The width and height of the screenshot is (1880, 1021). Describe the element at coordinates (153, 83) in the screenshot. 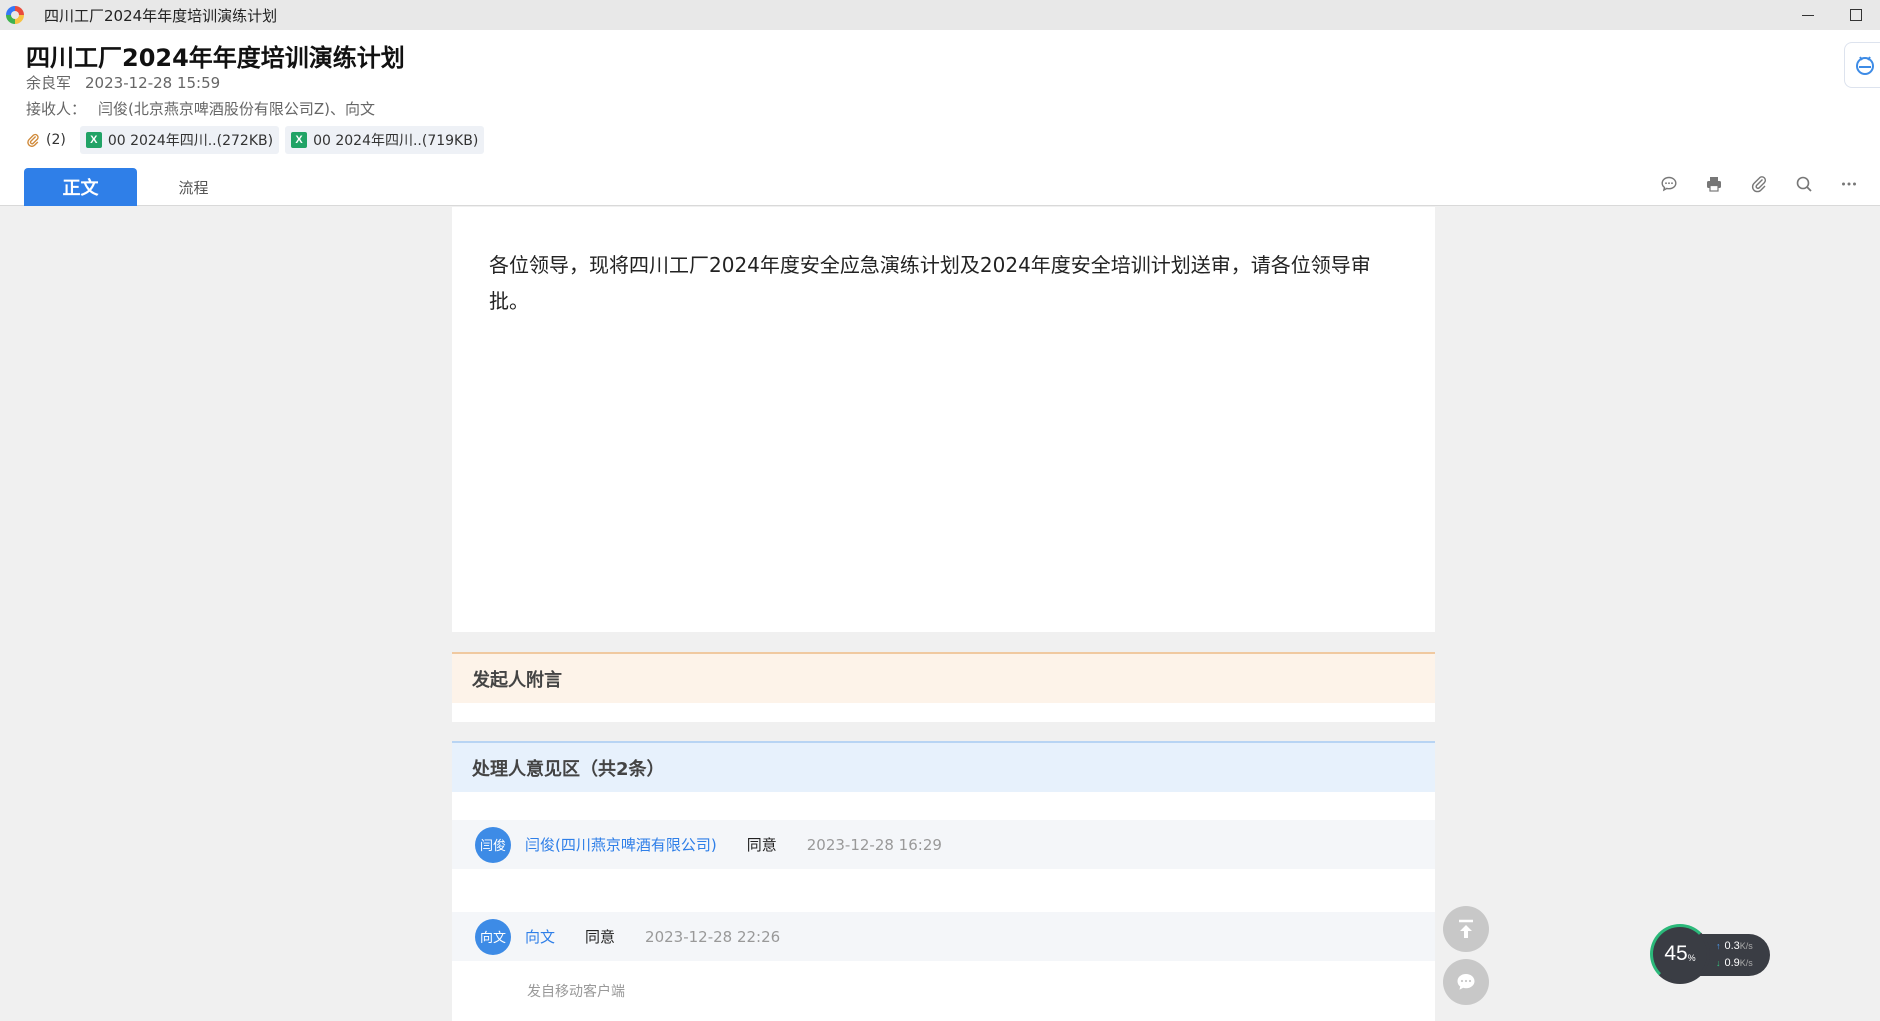

I see `sent-time: 2023-12-28 15:59` at that location.